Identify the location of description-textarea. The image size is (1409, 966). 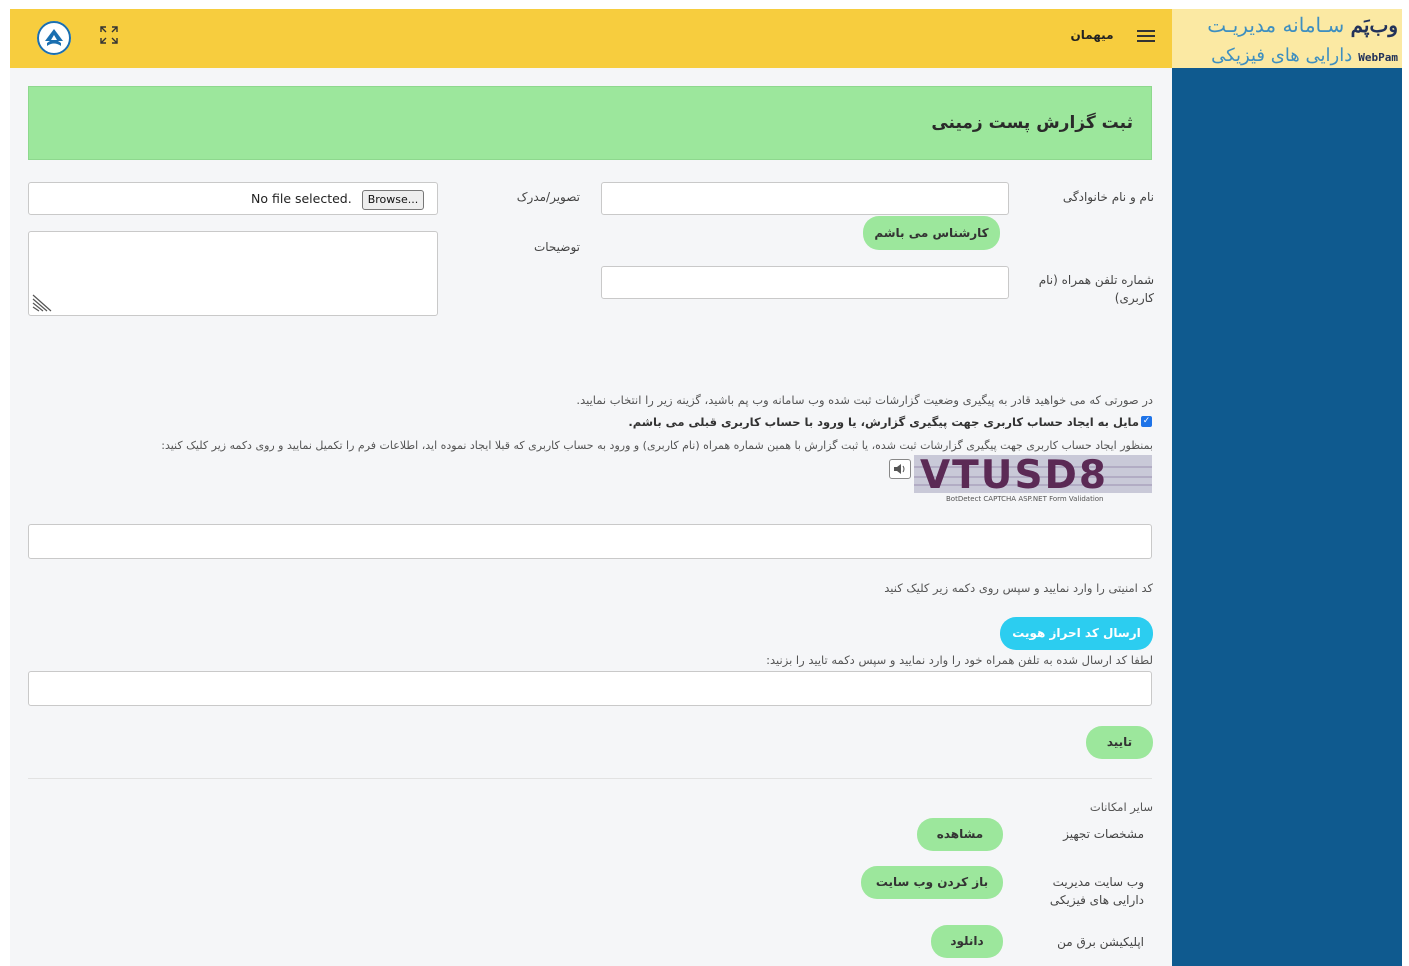
(233, 273).